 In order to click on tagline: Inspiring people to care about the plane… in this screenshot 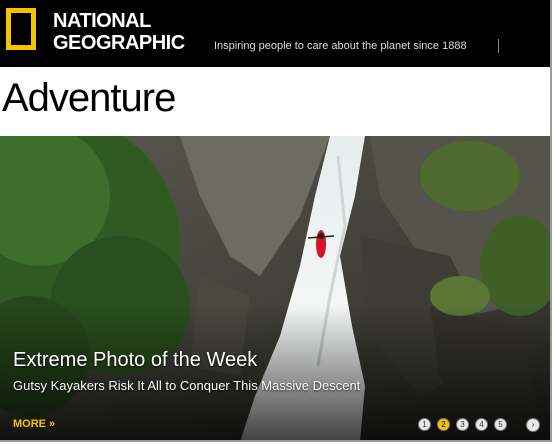, I will do `click(340, 46)`.